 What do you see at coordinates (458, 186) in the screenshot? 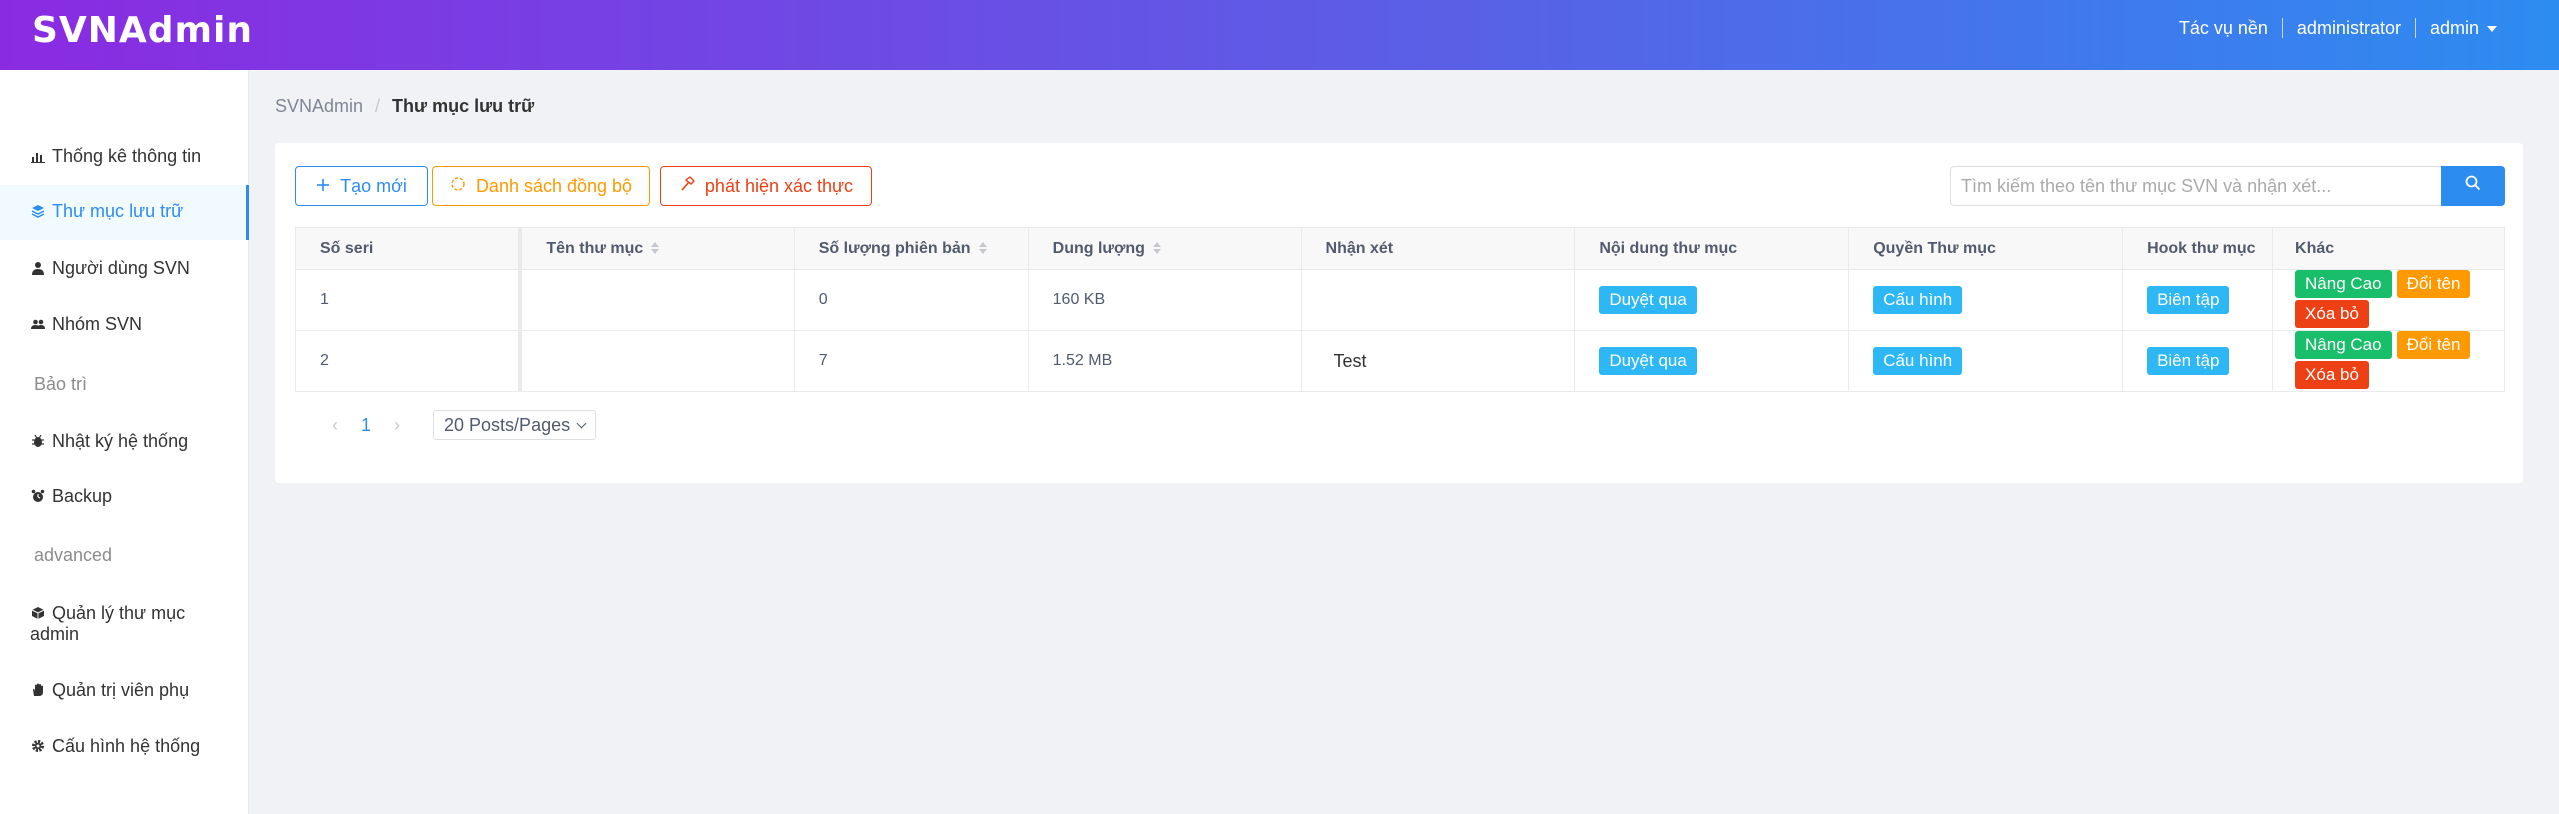
I see `loading-icon` at bounding box center [458, 186].